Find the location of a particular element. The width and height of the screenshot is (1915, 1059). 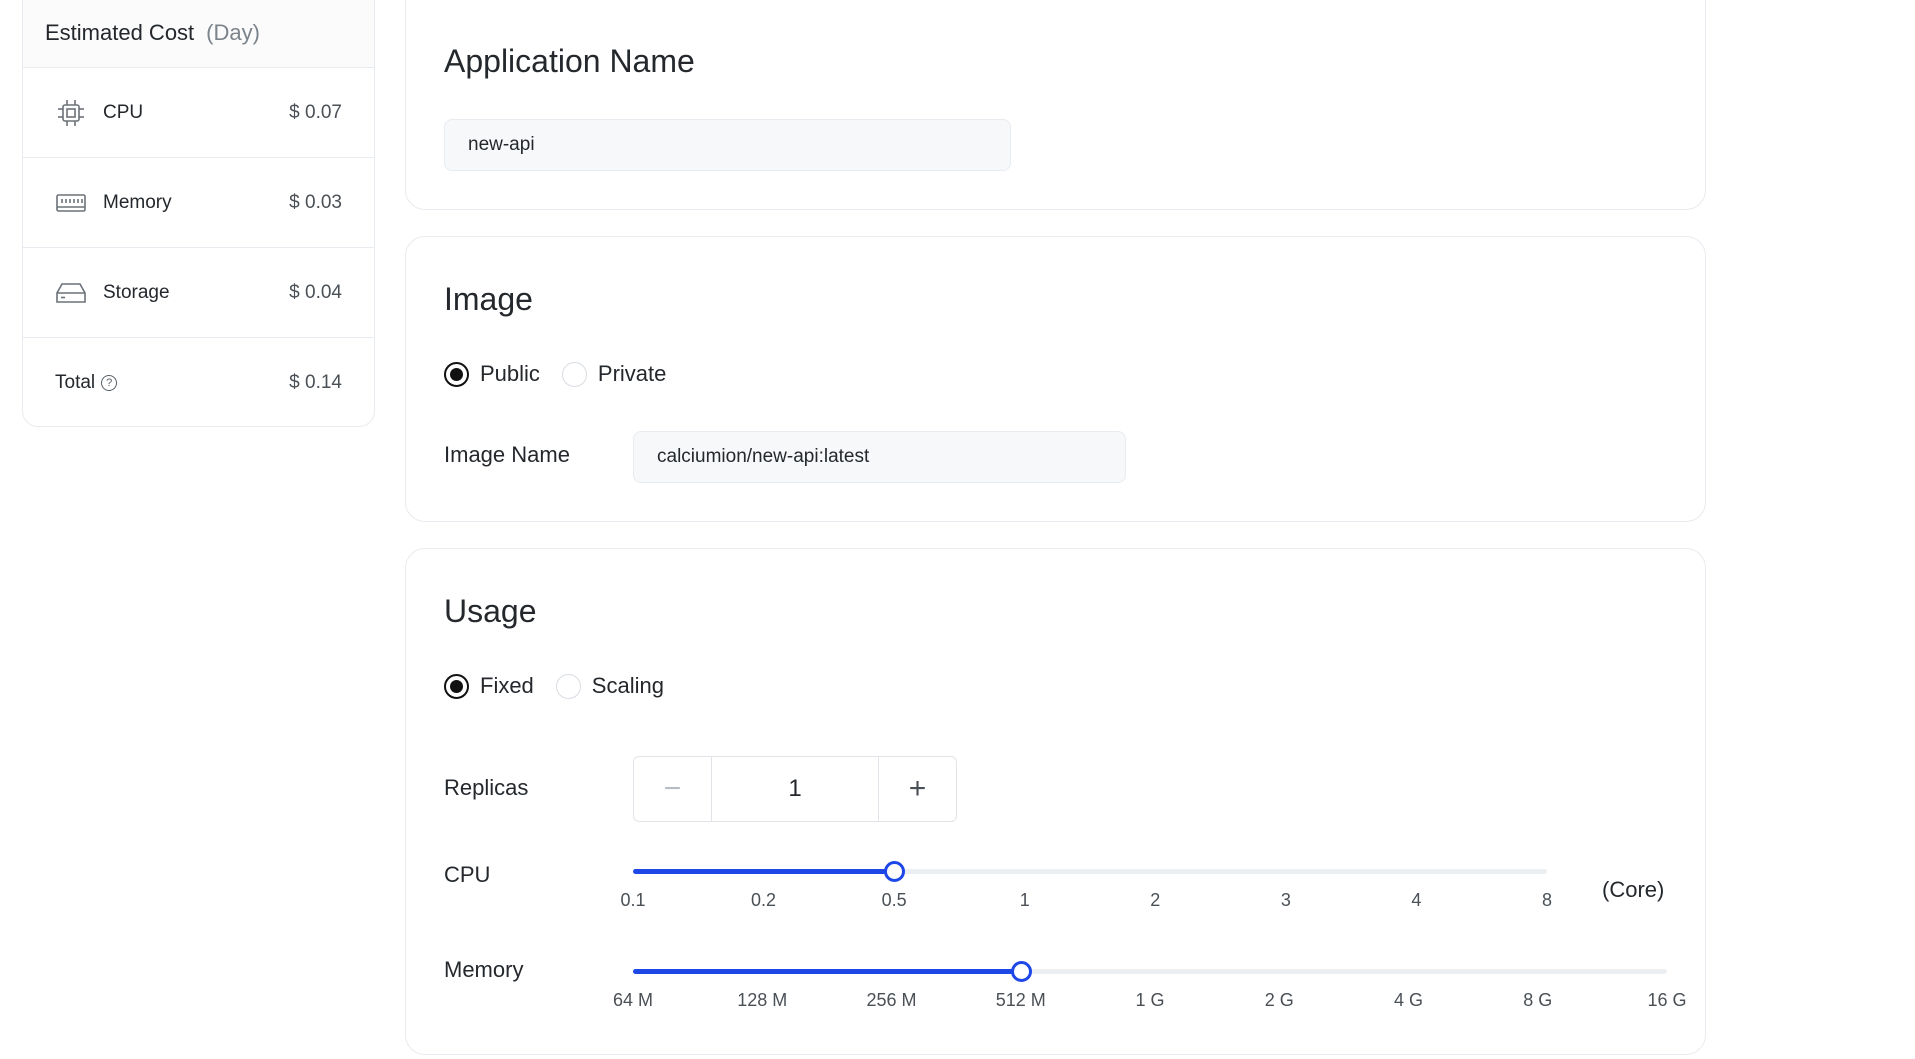

image-name-input: calciumion/new-api:latest is located at coordinates (879, 457).